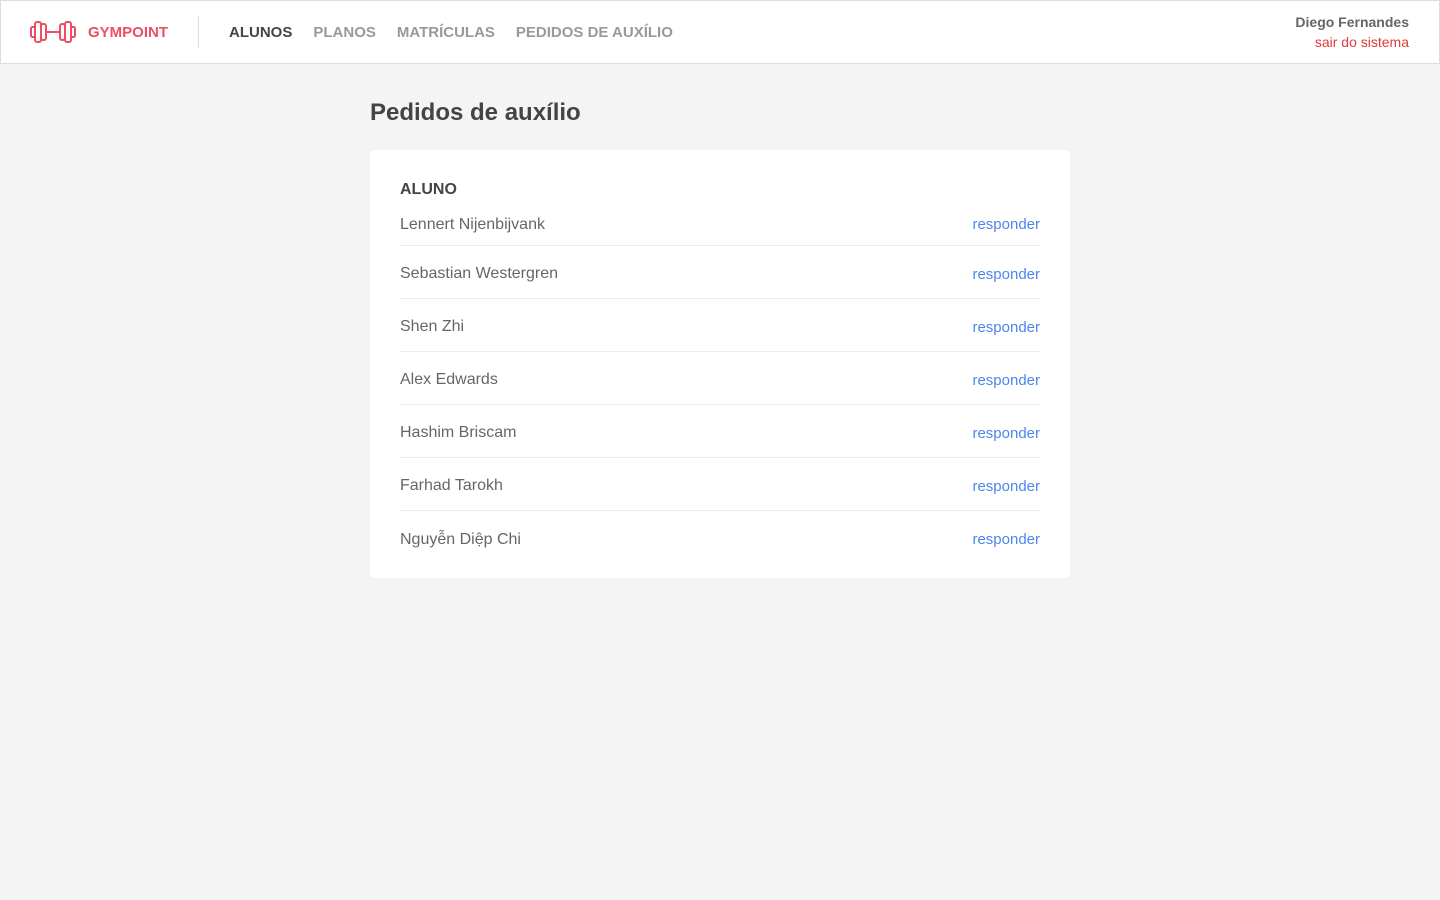 This screenshot has height=900, width=1440. What do you see at coordinates (1352, 42) in the screenshot?
I see `logout-link: sair do sistema` at bounding box center [1352, 42].